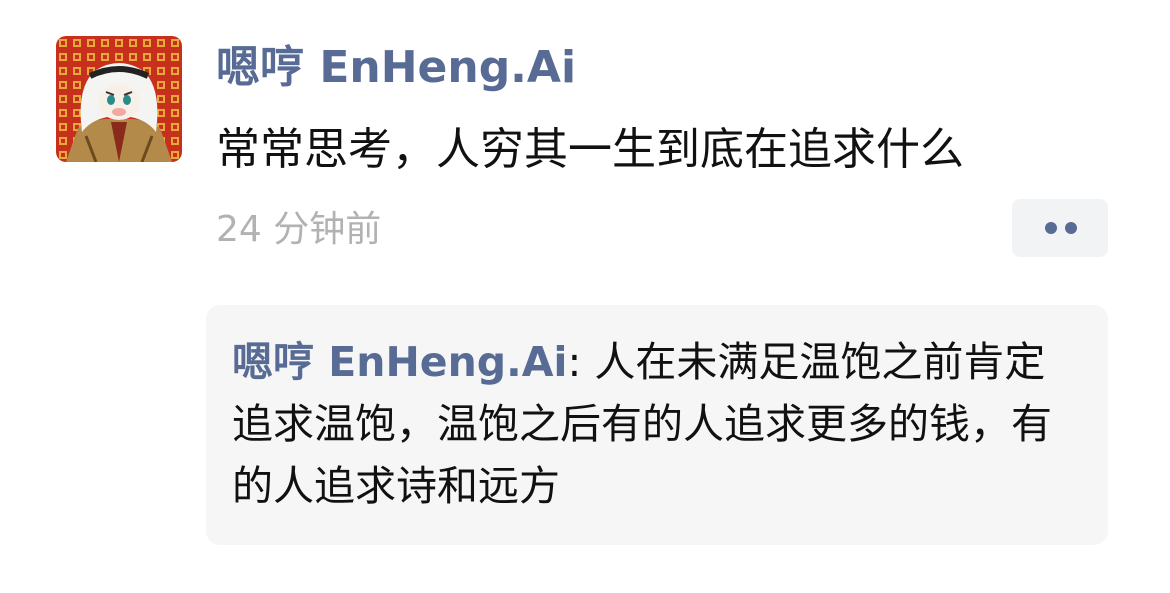  What do you see at coordinates (1060, 228) in the screenshot?
I see `more-actions-button` at bounding box center [1060, 228].